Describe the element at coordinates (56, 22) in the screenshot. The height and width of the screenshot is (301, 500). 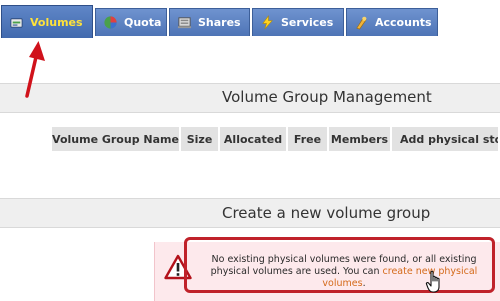
I see `tab-volumes-label: Volumes` at that location.